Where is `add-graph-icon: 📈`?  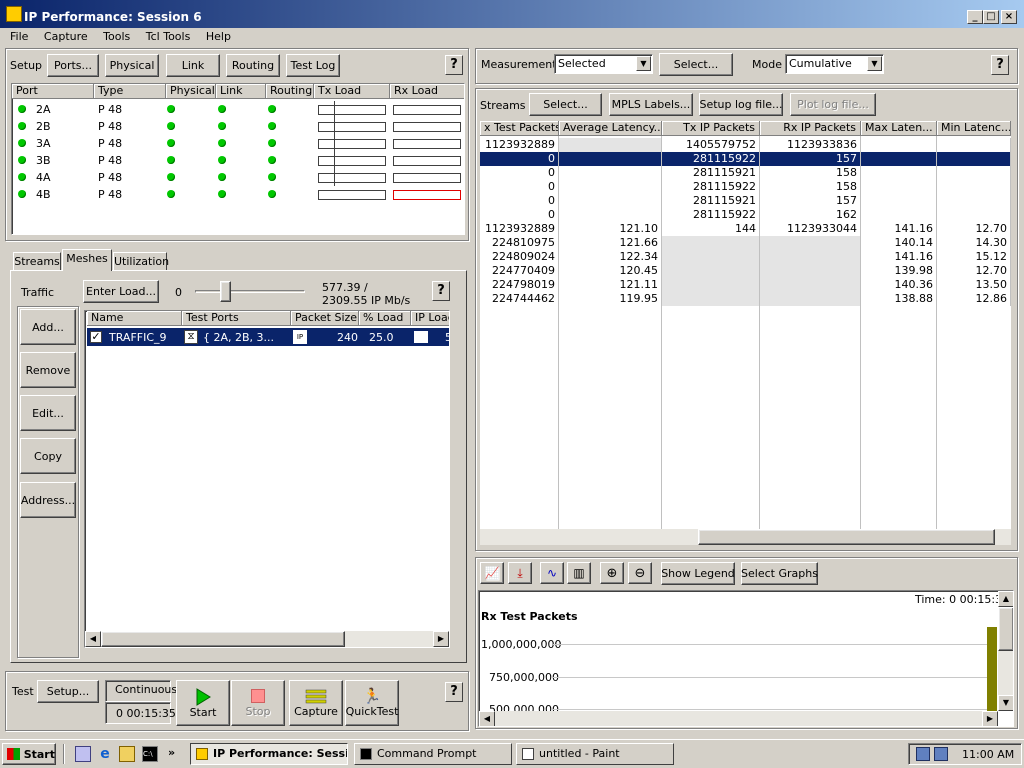 add-graph-icon: 📈 is located at coordinates (492, 573).